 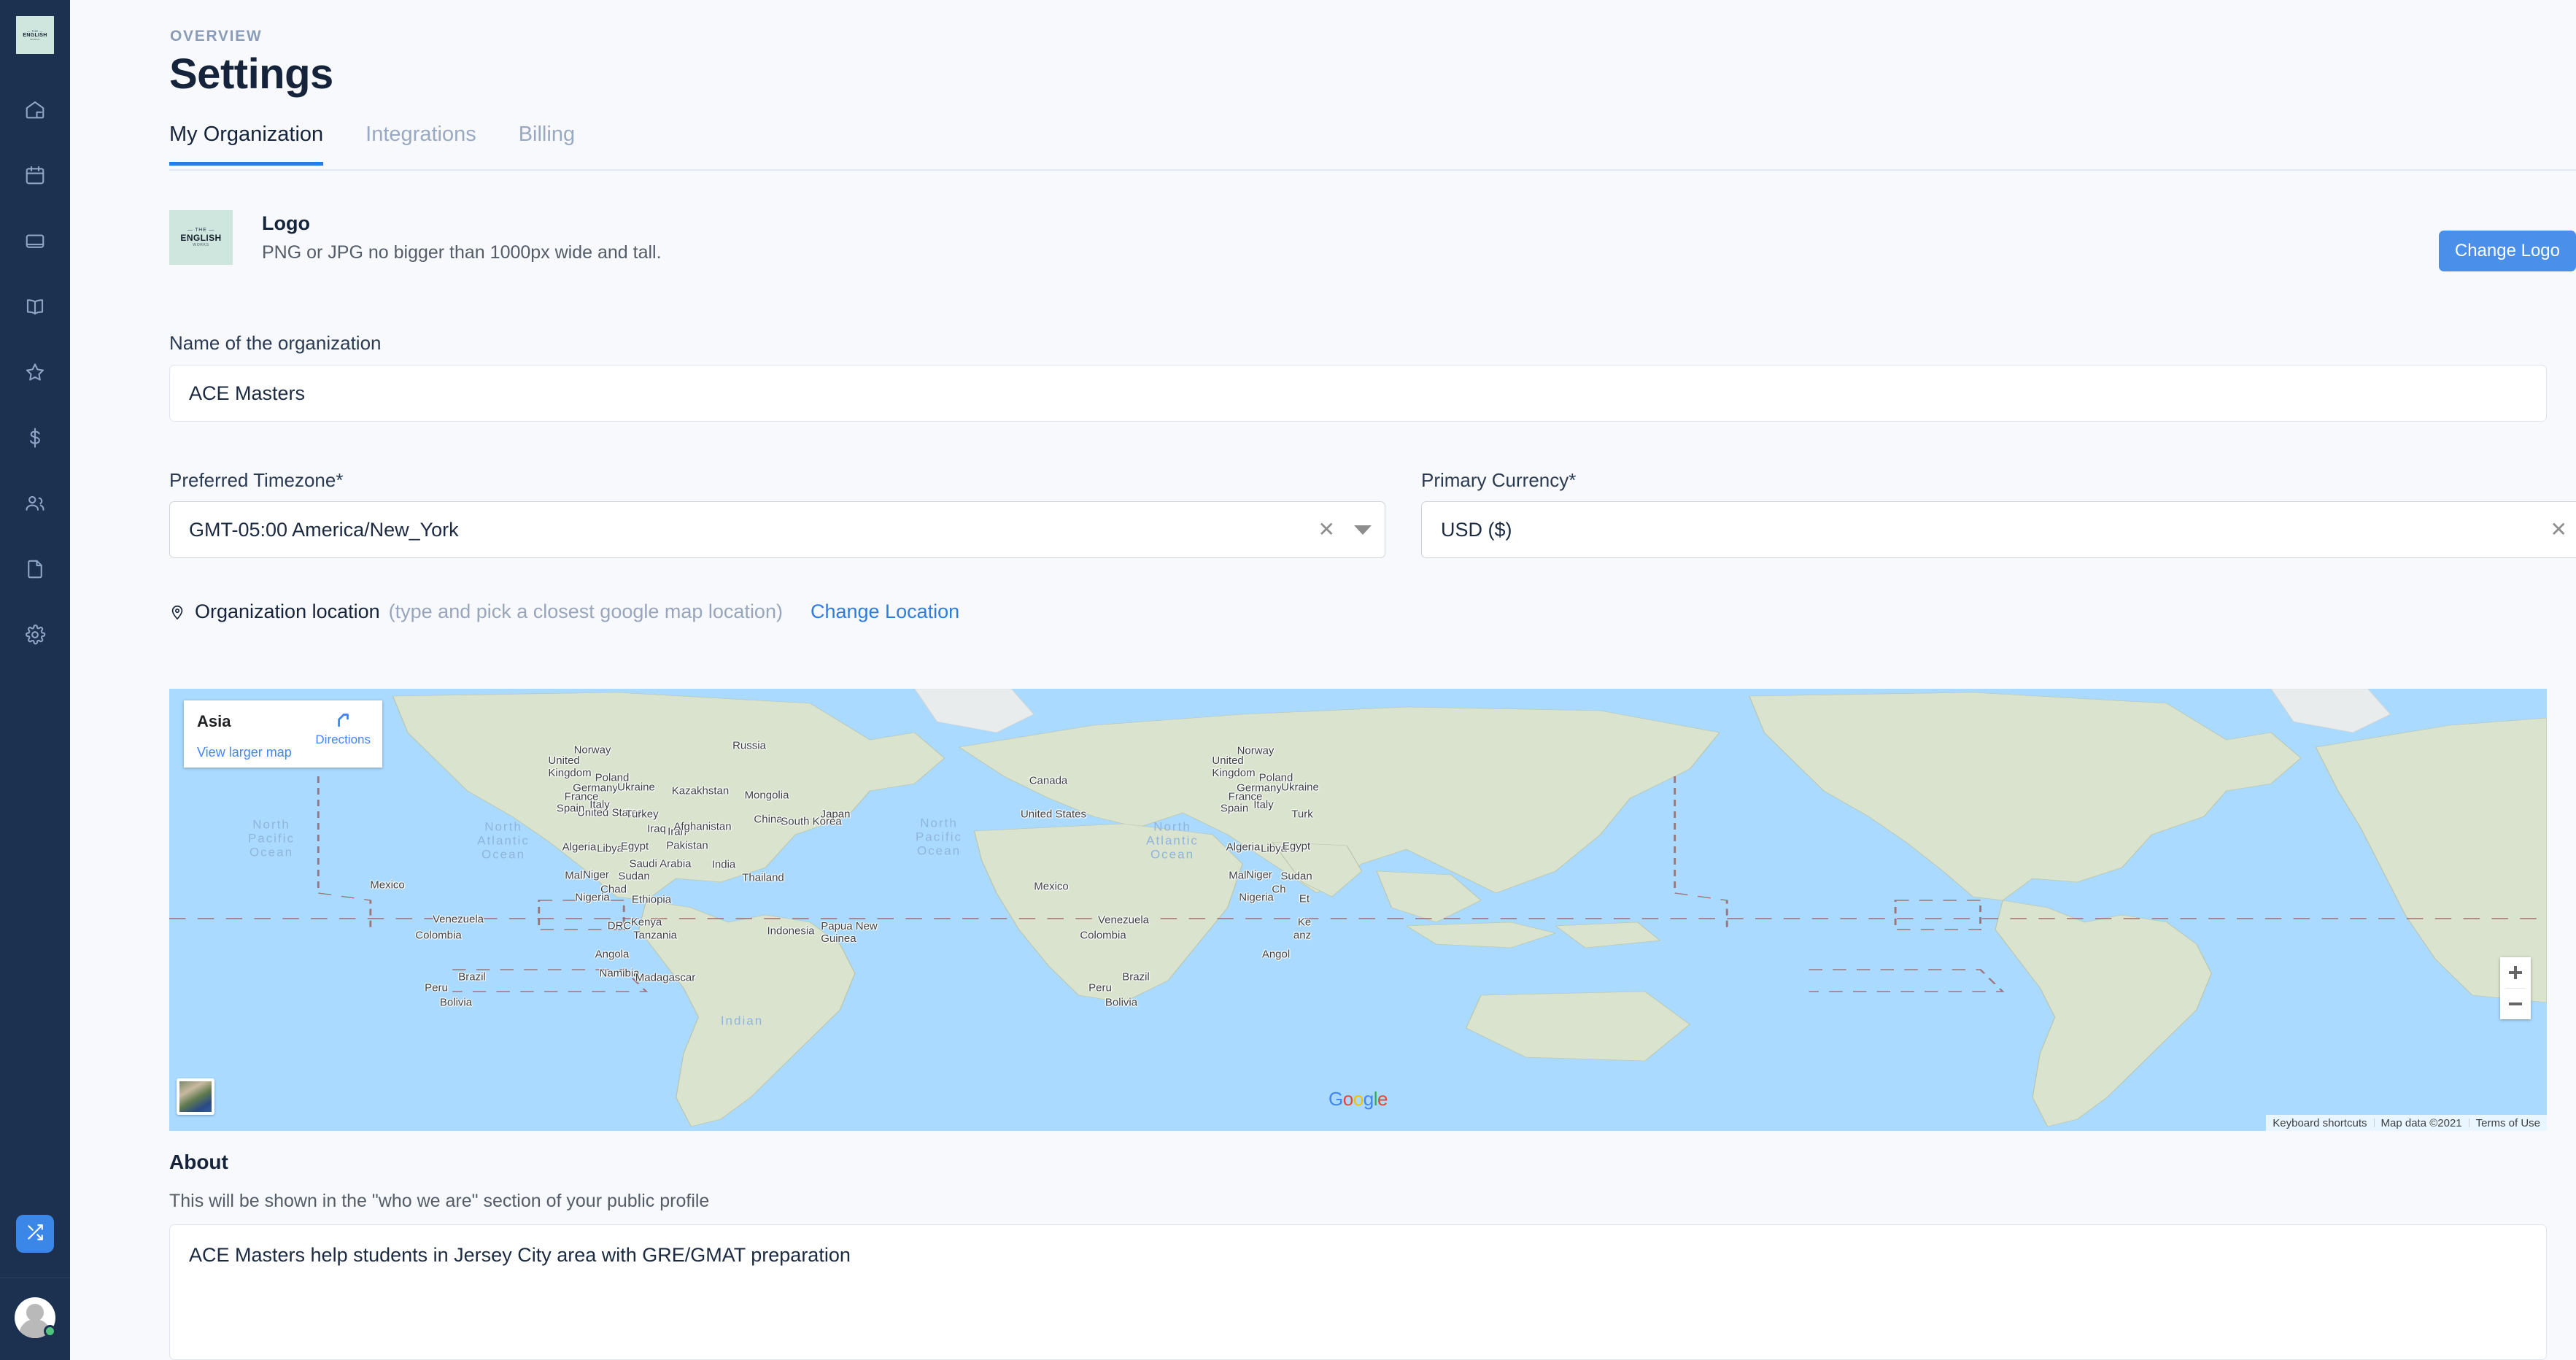 I want to click on tab-billing: Billing, so click(x=547, y=144).